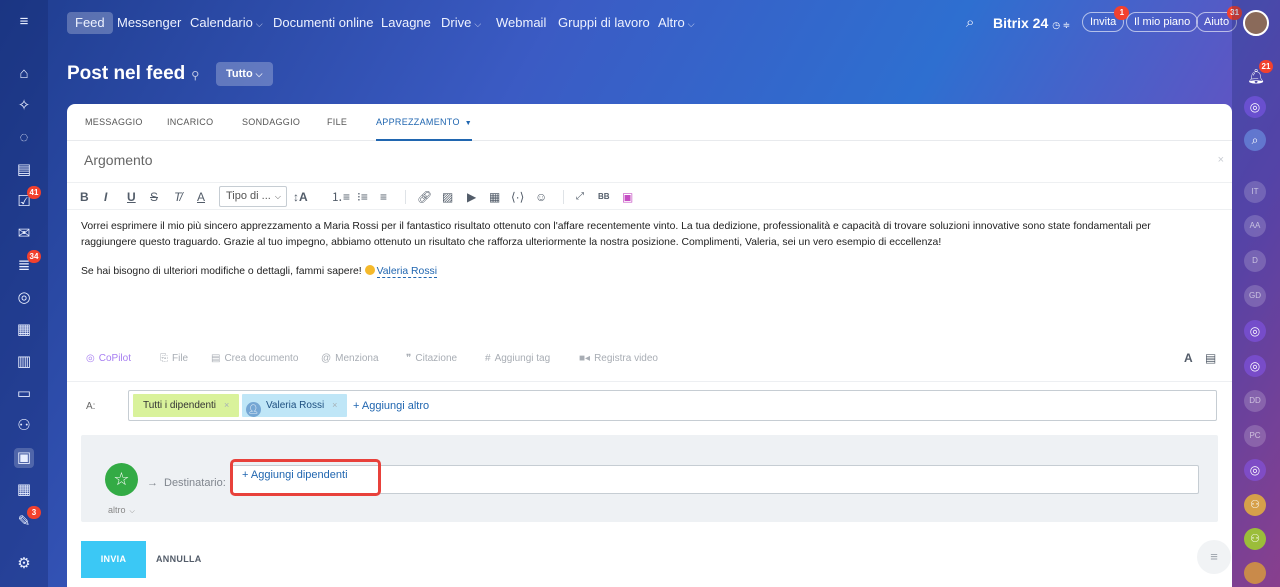 The height and width of the screenshot is (587, 1280). What do you see at coordinates (121, 479) in the screenshot?
I see `star-icon: ☆` at bounding box center [121, 479].